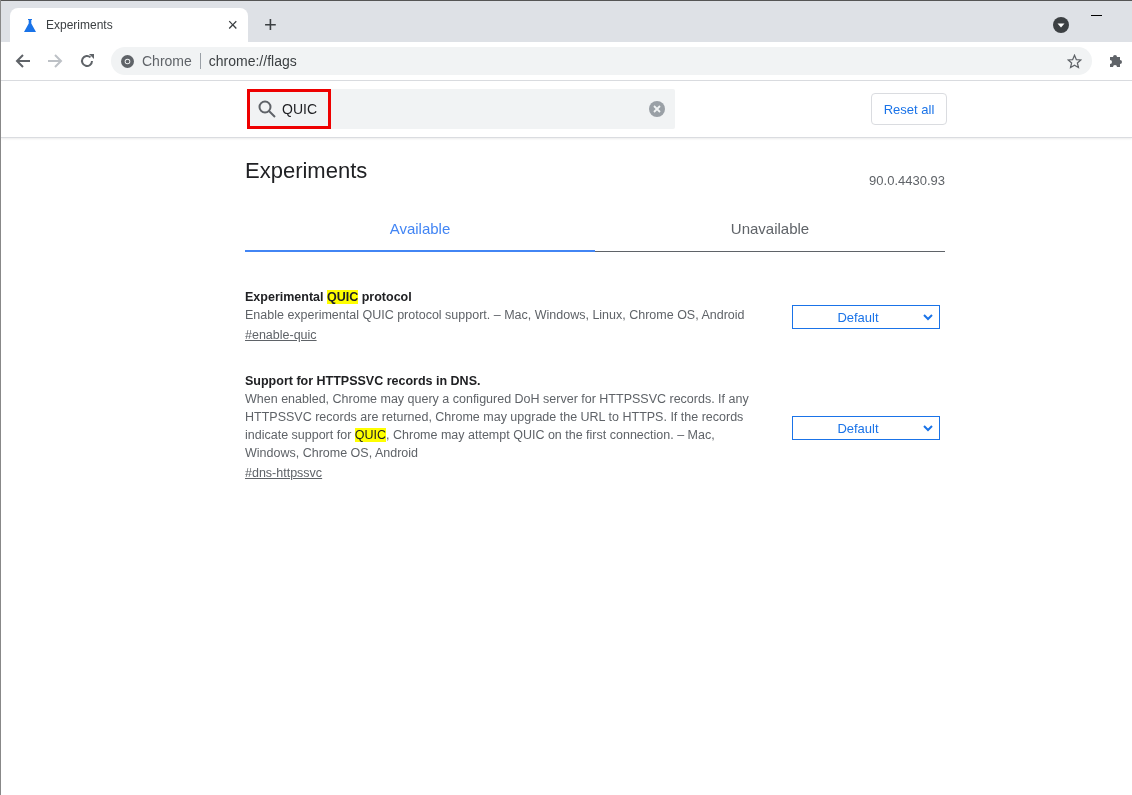 The height and width of the screenshot is (795, 1132). I want to click on reset-all-button: Reset all, so click(909, 109).